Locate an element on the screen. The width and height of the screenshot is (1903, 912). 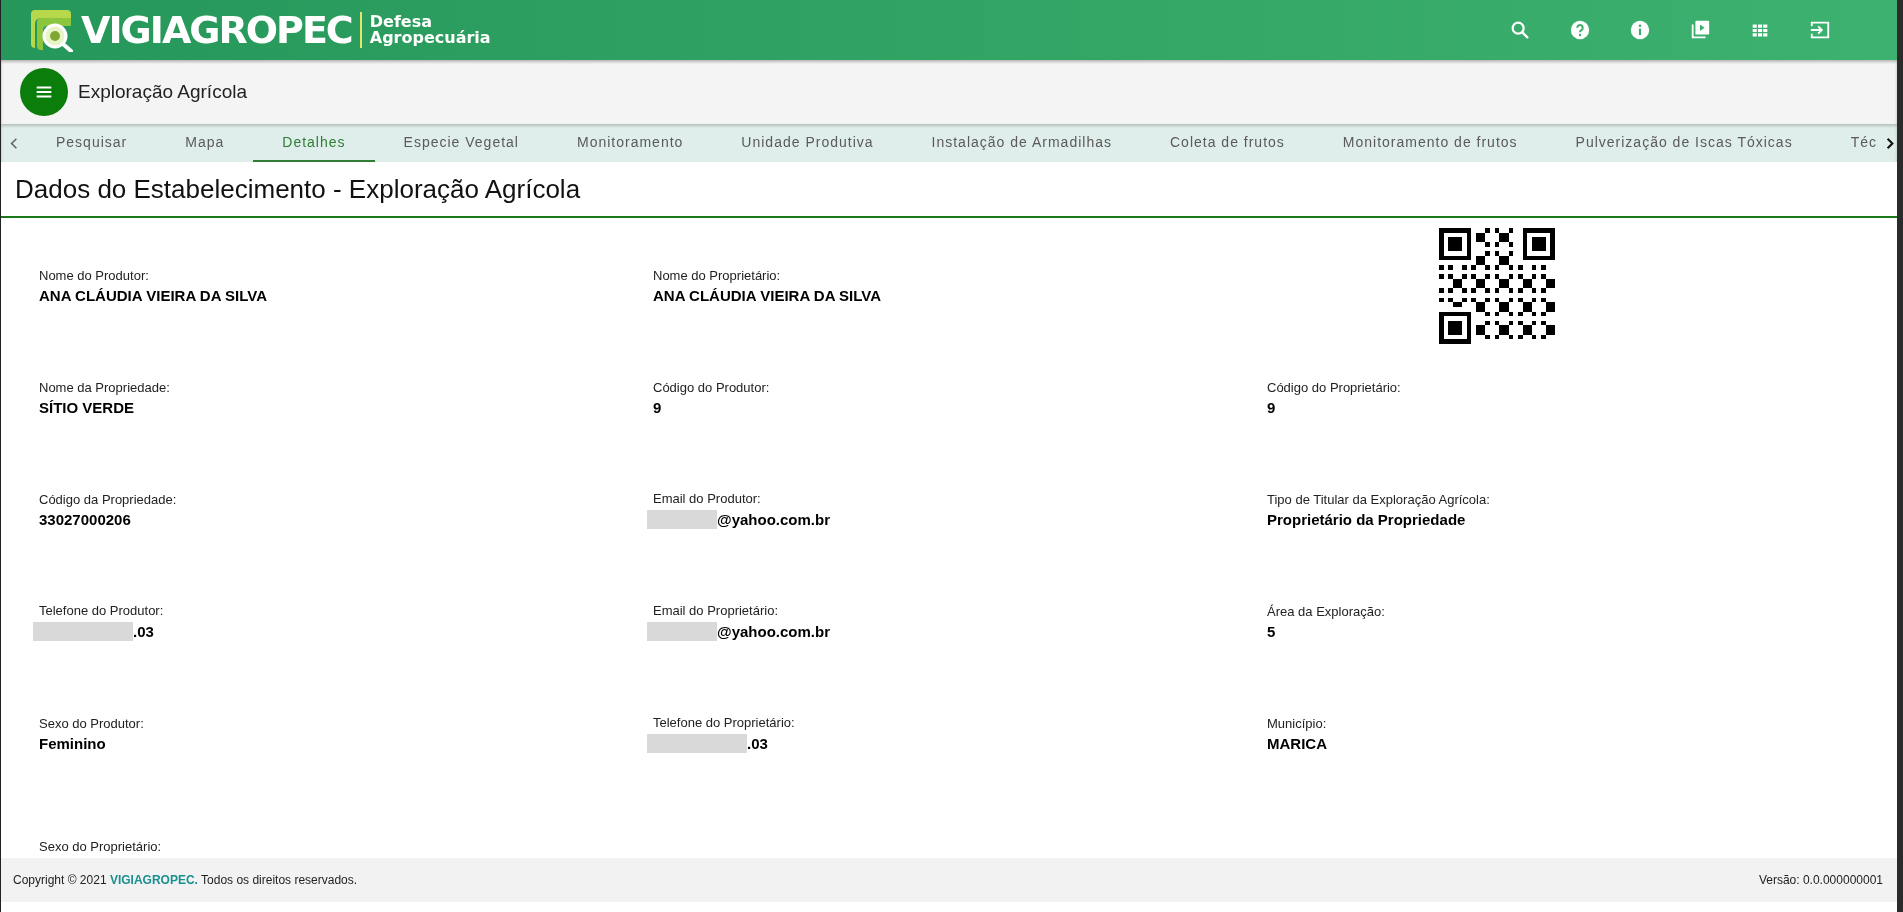
field-label: Telefone do Proprietário: is located at coordinates (724, 722).